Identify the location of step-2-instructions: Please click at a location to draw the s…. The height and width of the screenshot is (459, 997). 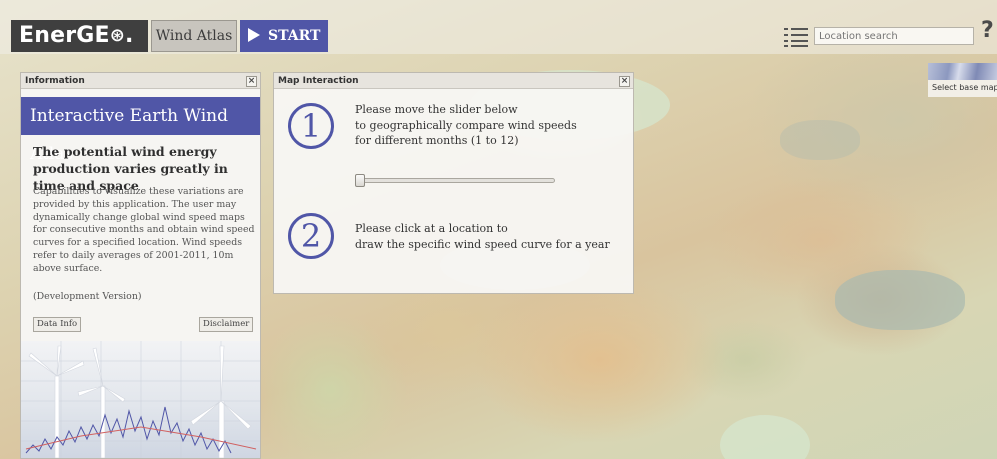
(482, 236).